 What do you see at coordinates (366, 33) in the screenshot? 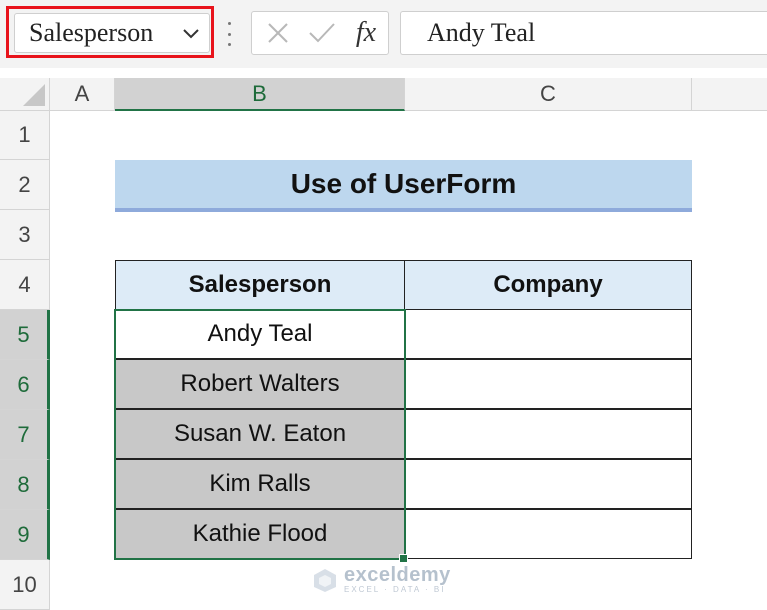
I see `insert-function-button: fx` at bounding box center [366, 33].